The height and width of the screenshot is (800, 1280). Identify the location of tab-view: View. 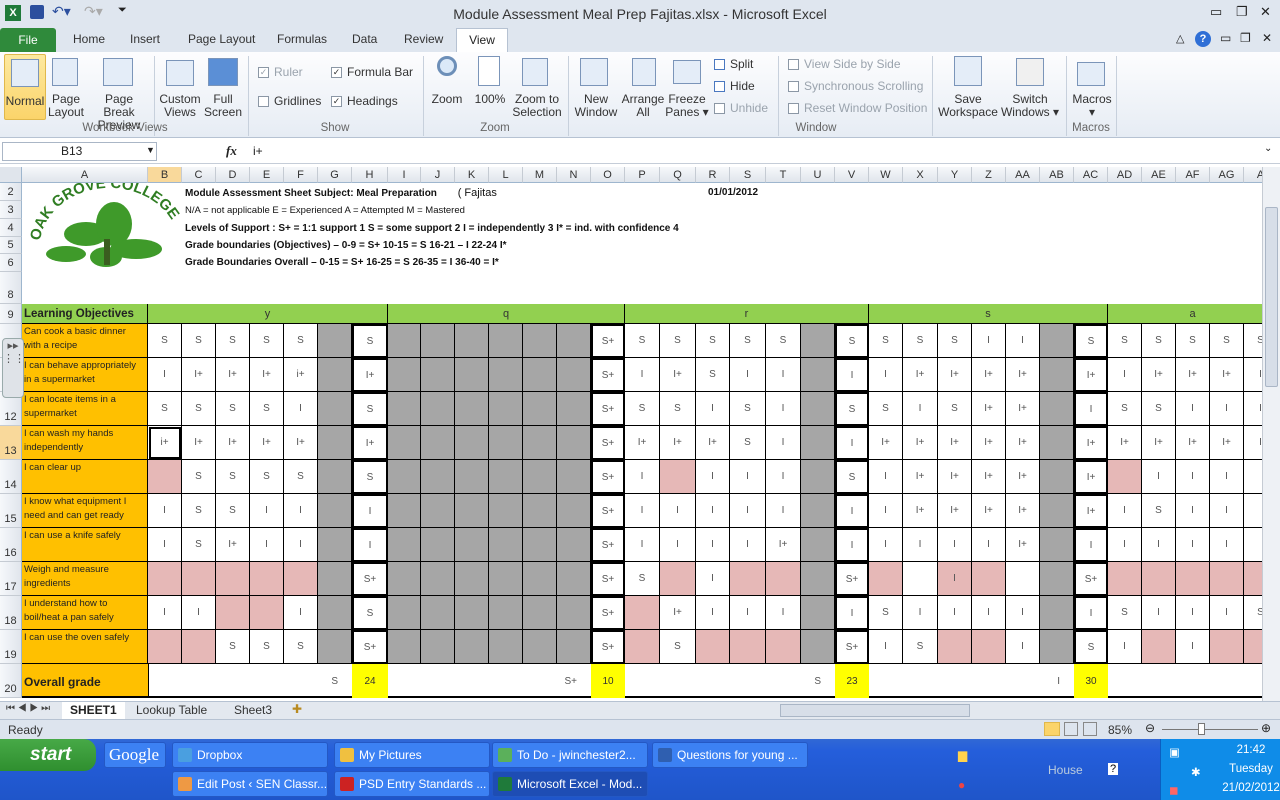
(482, 40).